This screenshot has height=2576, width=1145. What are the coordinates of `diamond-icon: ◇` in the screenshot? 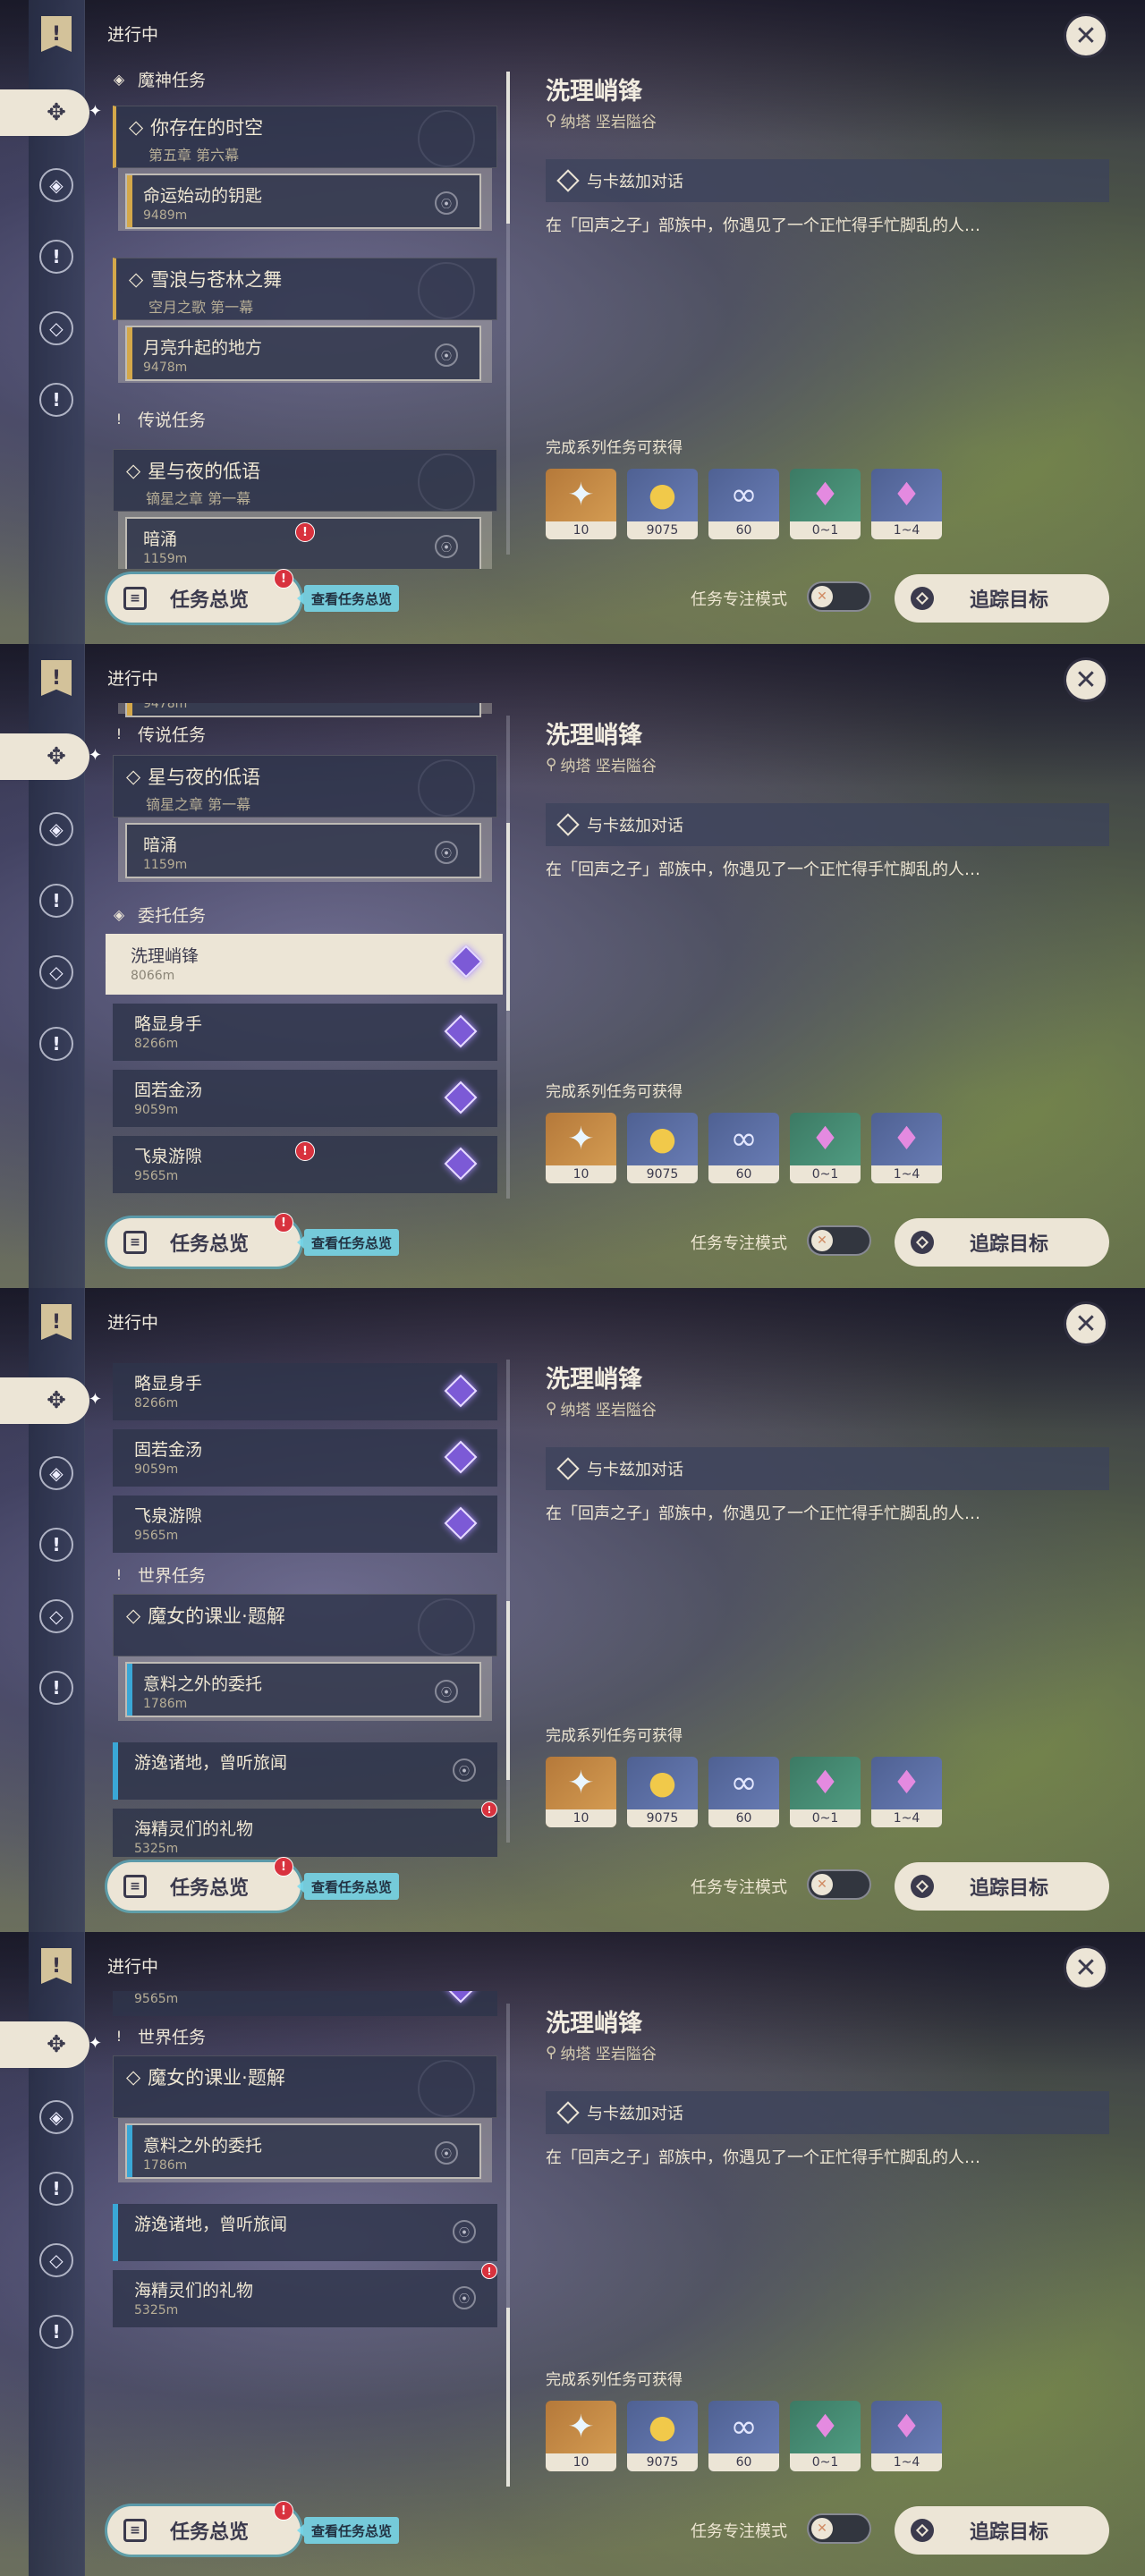 It's located at (133, 776).